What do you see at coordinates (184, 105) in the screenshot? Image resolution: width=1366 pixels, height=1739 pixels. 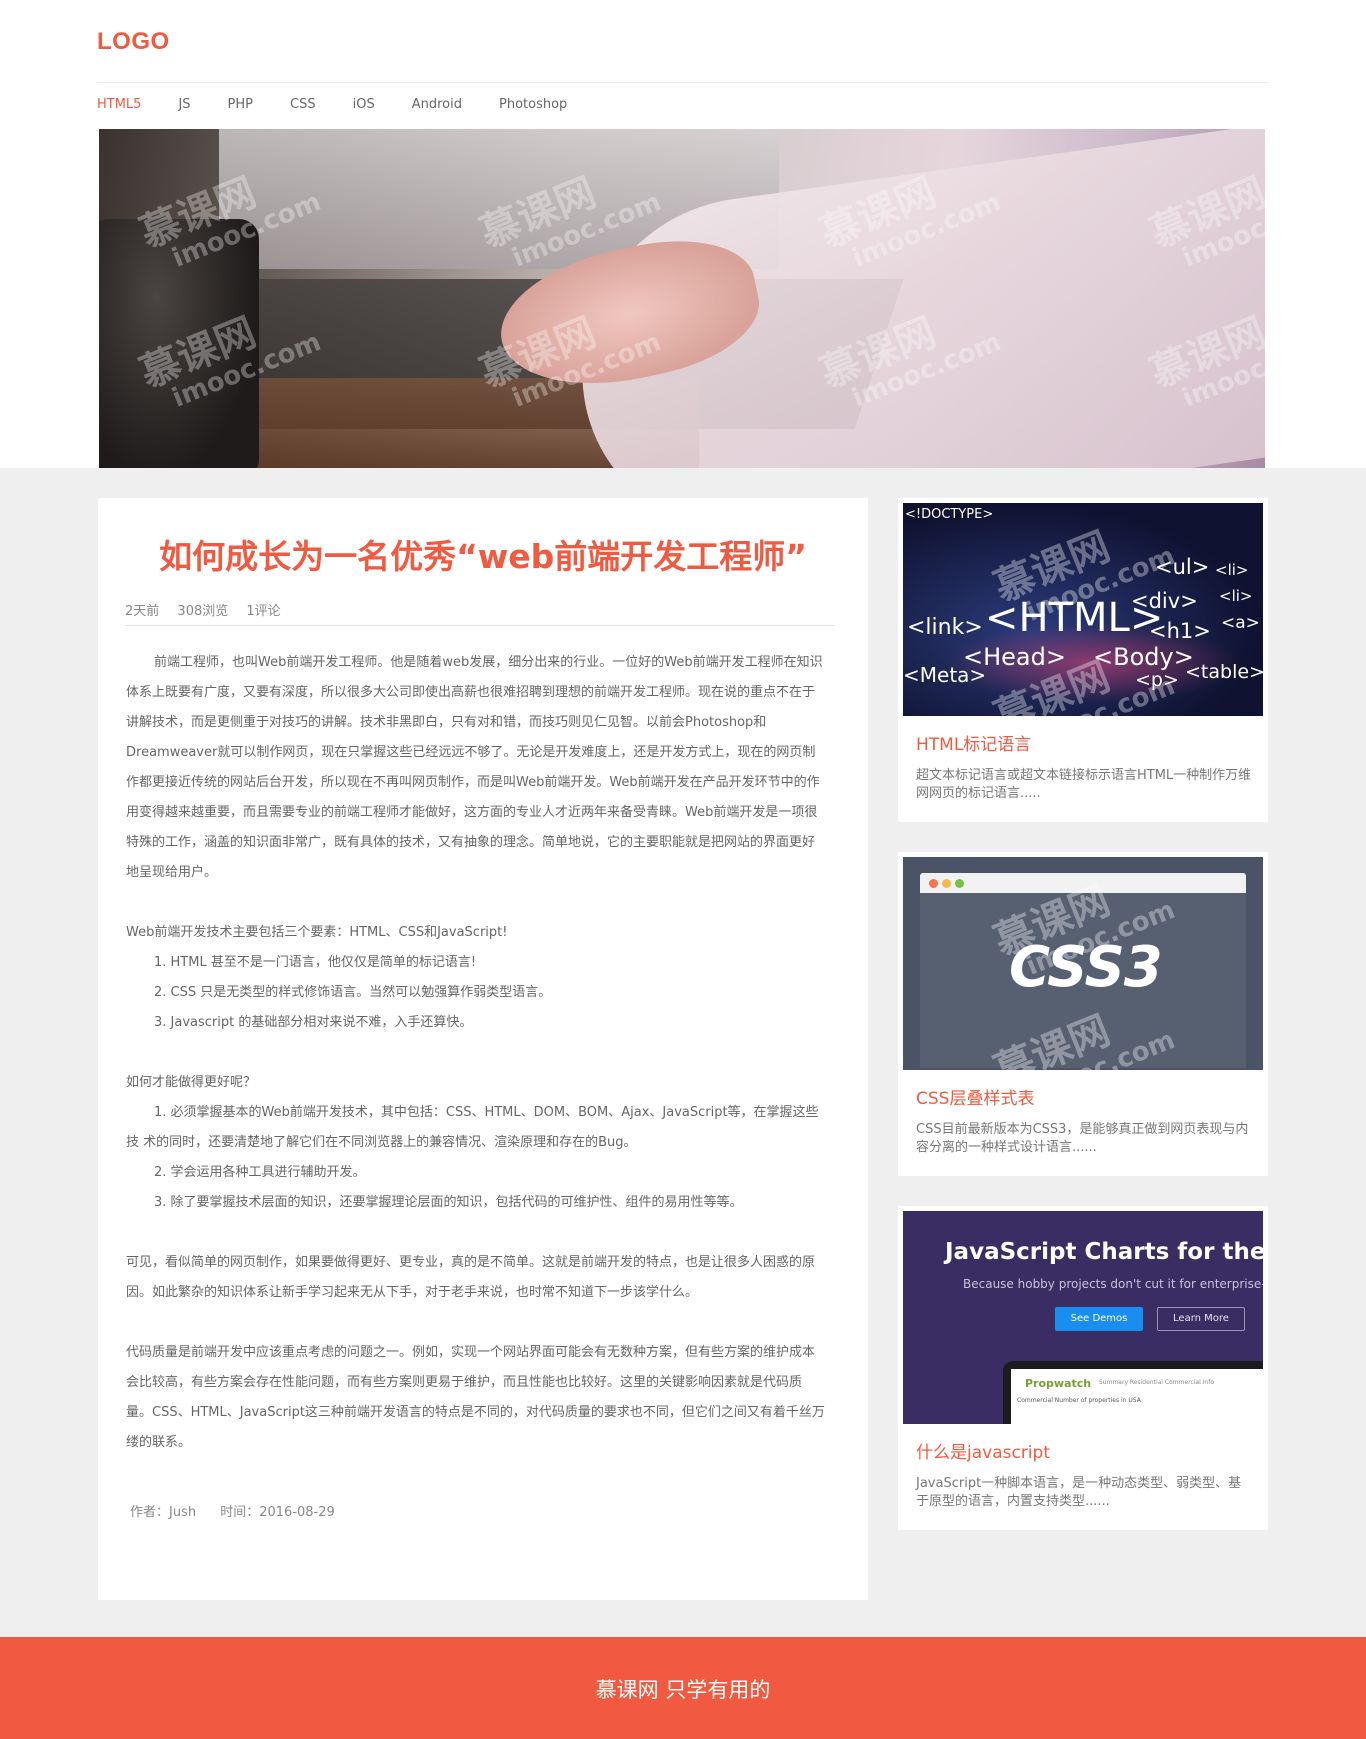 I see `nav-item-js: JS` at bounding box center [184, 105].